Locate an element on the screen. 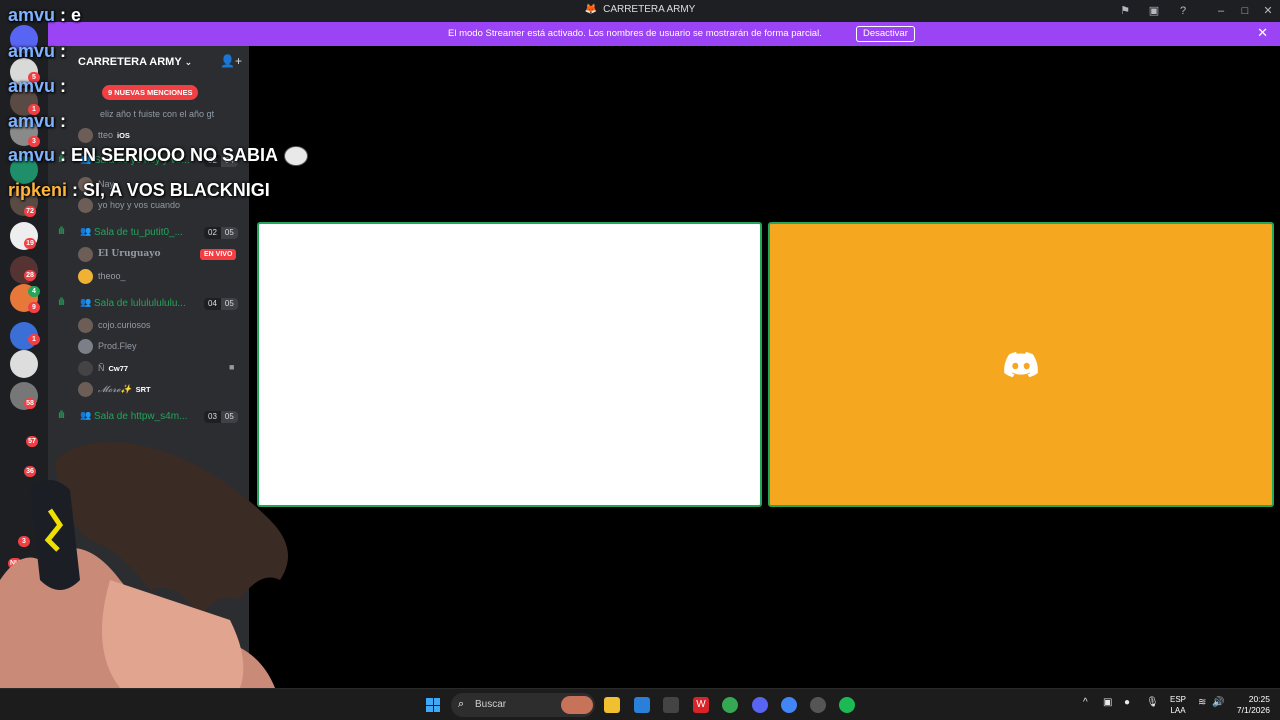 This screenshot has height=720, width=1280. taskbar-search: ⌕ Buscar is located at coordinates (523, 705).